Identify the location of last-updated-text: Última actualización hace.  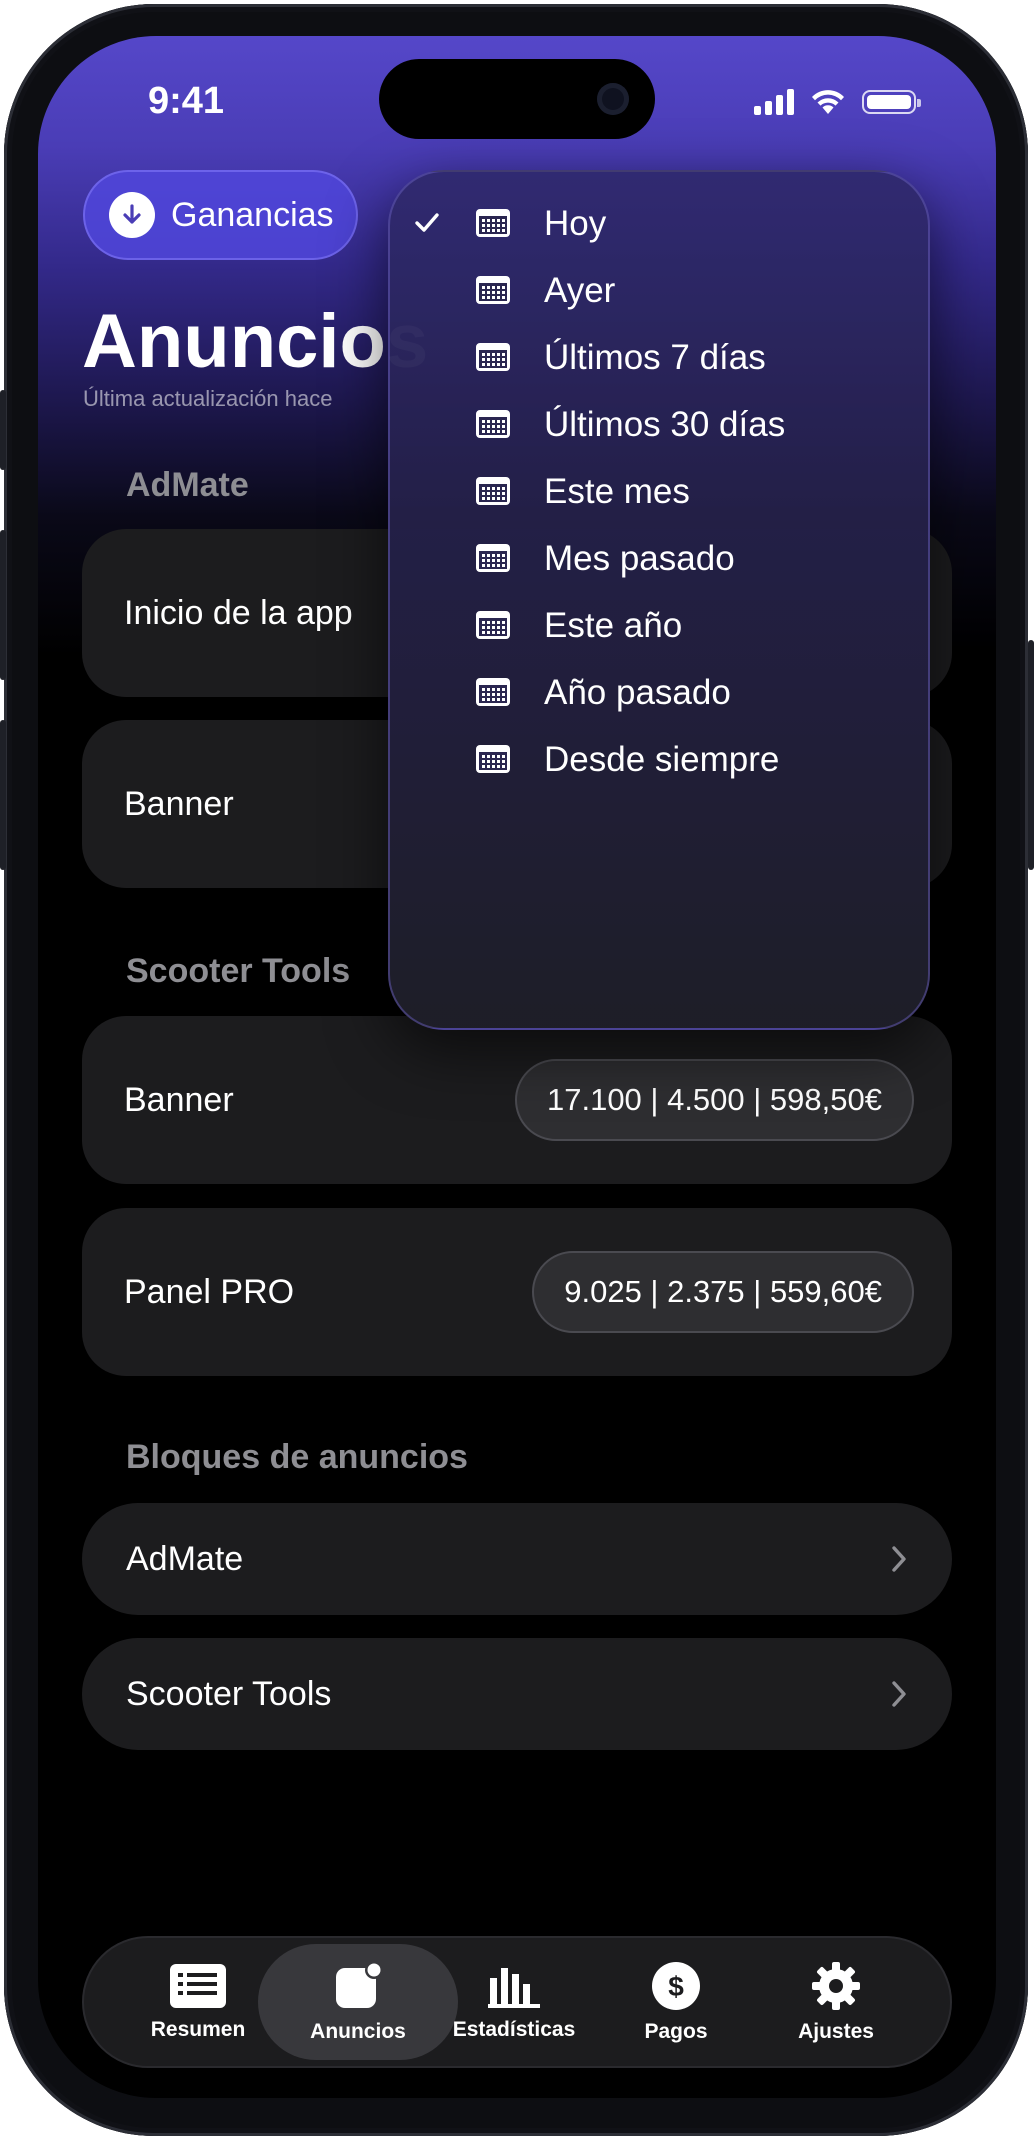
(208, 398).